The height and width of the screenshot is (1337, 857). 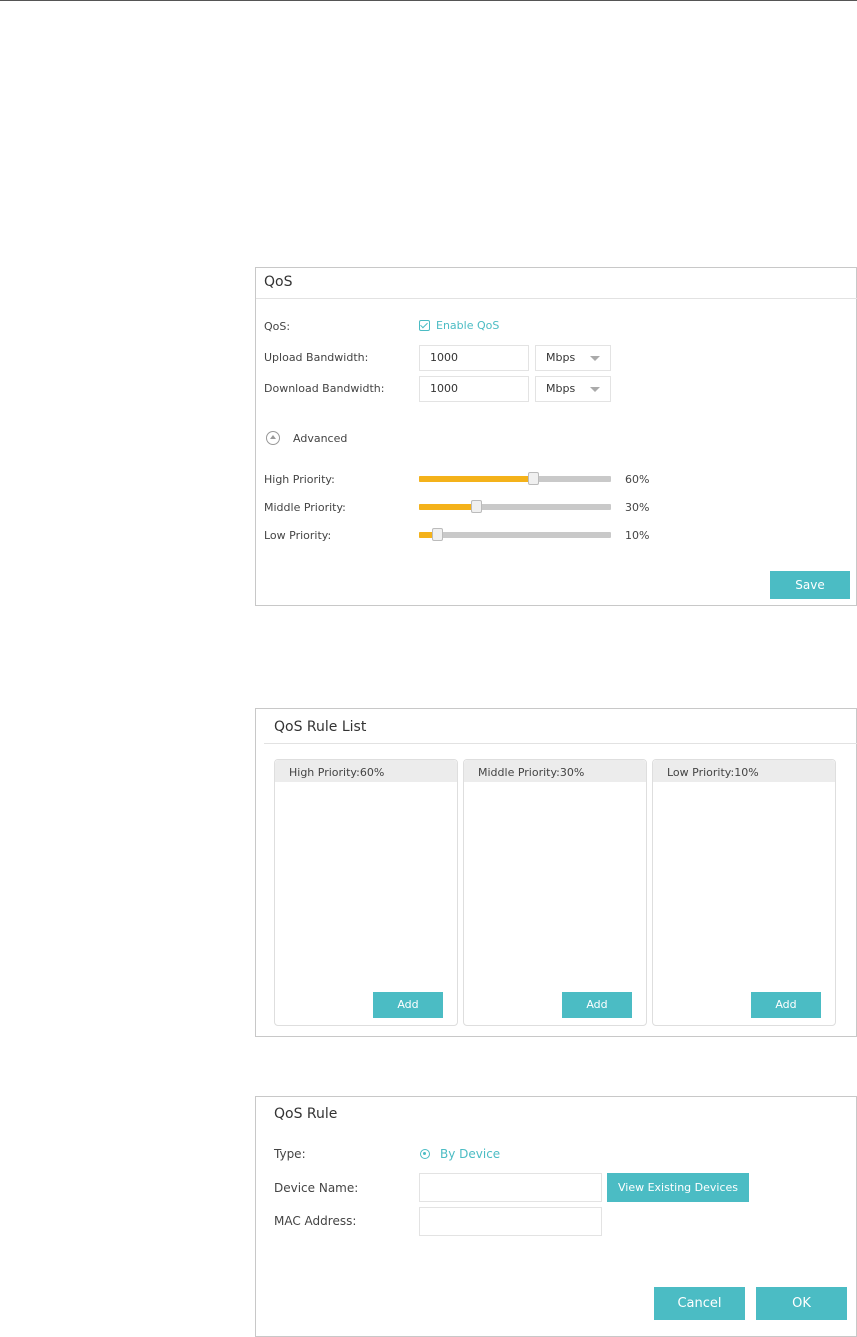 What do you see at coordinates (315, 1221) in the screenshot?
I see `mac-address-label: MAC Address:` at bounding box center [315, 1221].